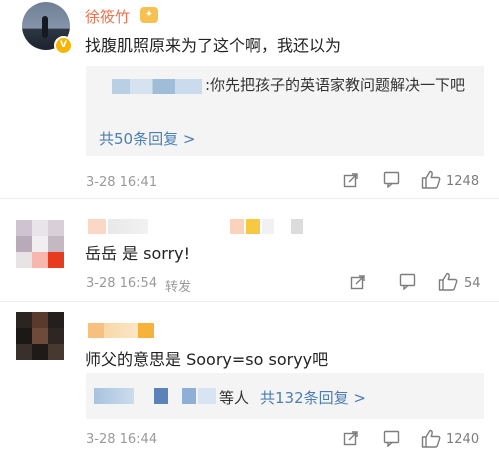 Image resolution: width=499 pixels, height=449 pixels. Describe the element at coordinates (234, 398) in the screenshot. I see `reply-suffix: 等人` at that location.